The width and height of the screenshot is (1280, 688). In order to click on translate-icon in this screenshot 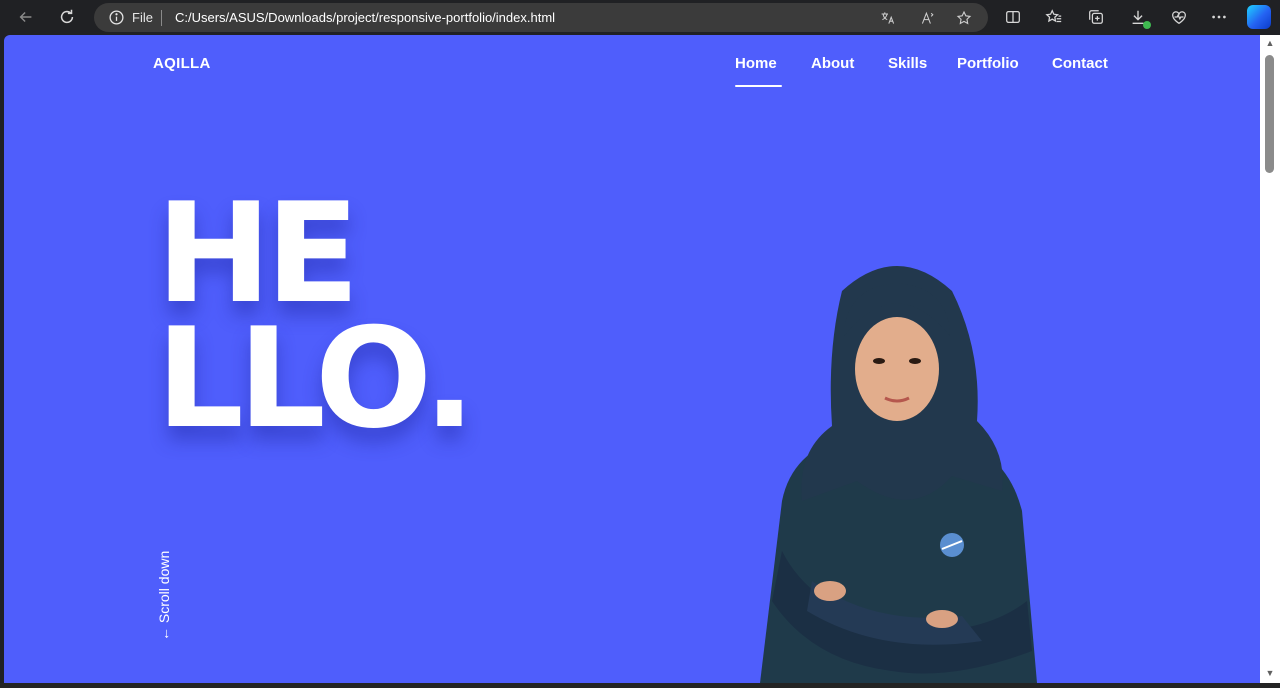, I will do `click(888, 18)`.